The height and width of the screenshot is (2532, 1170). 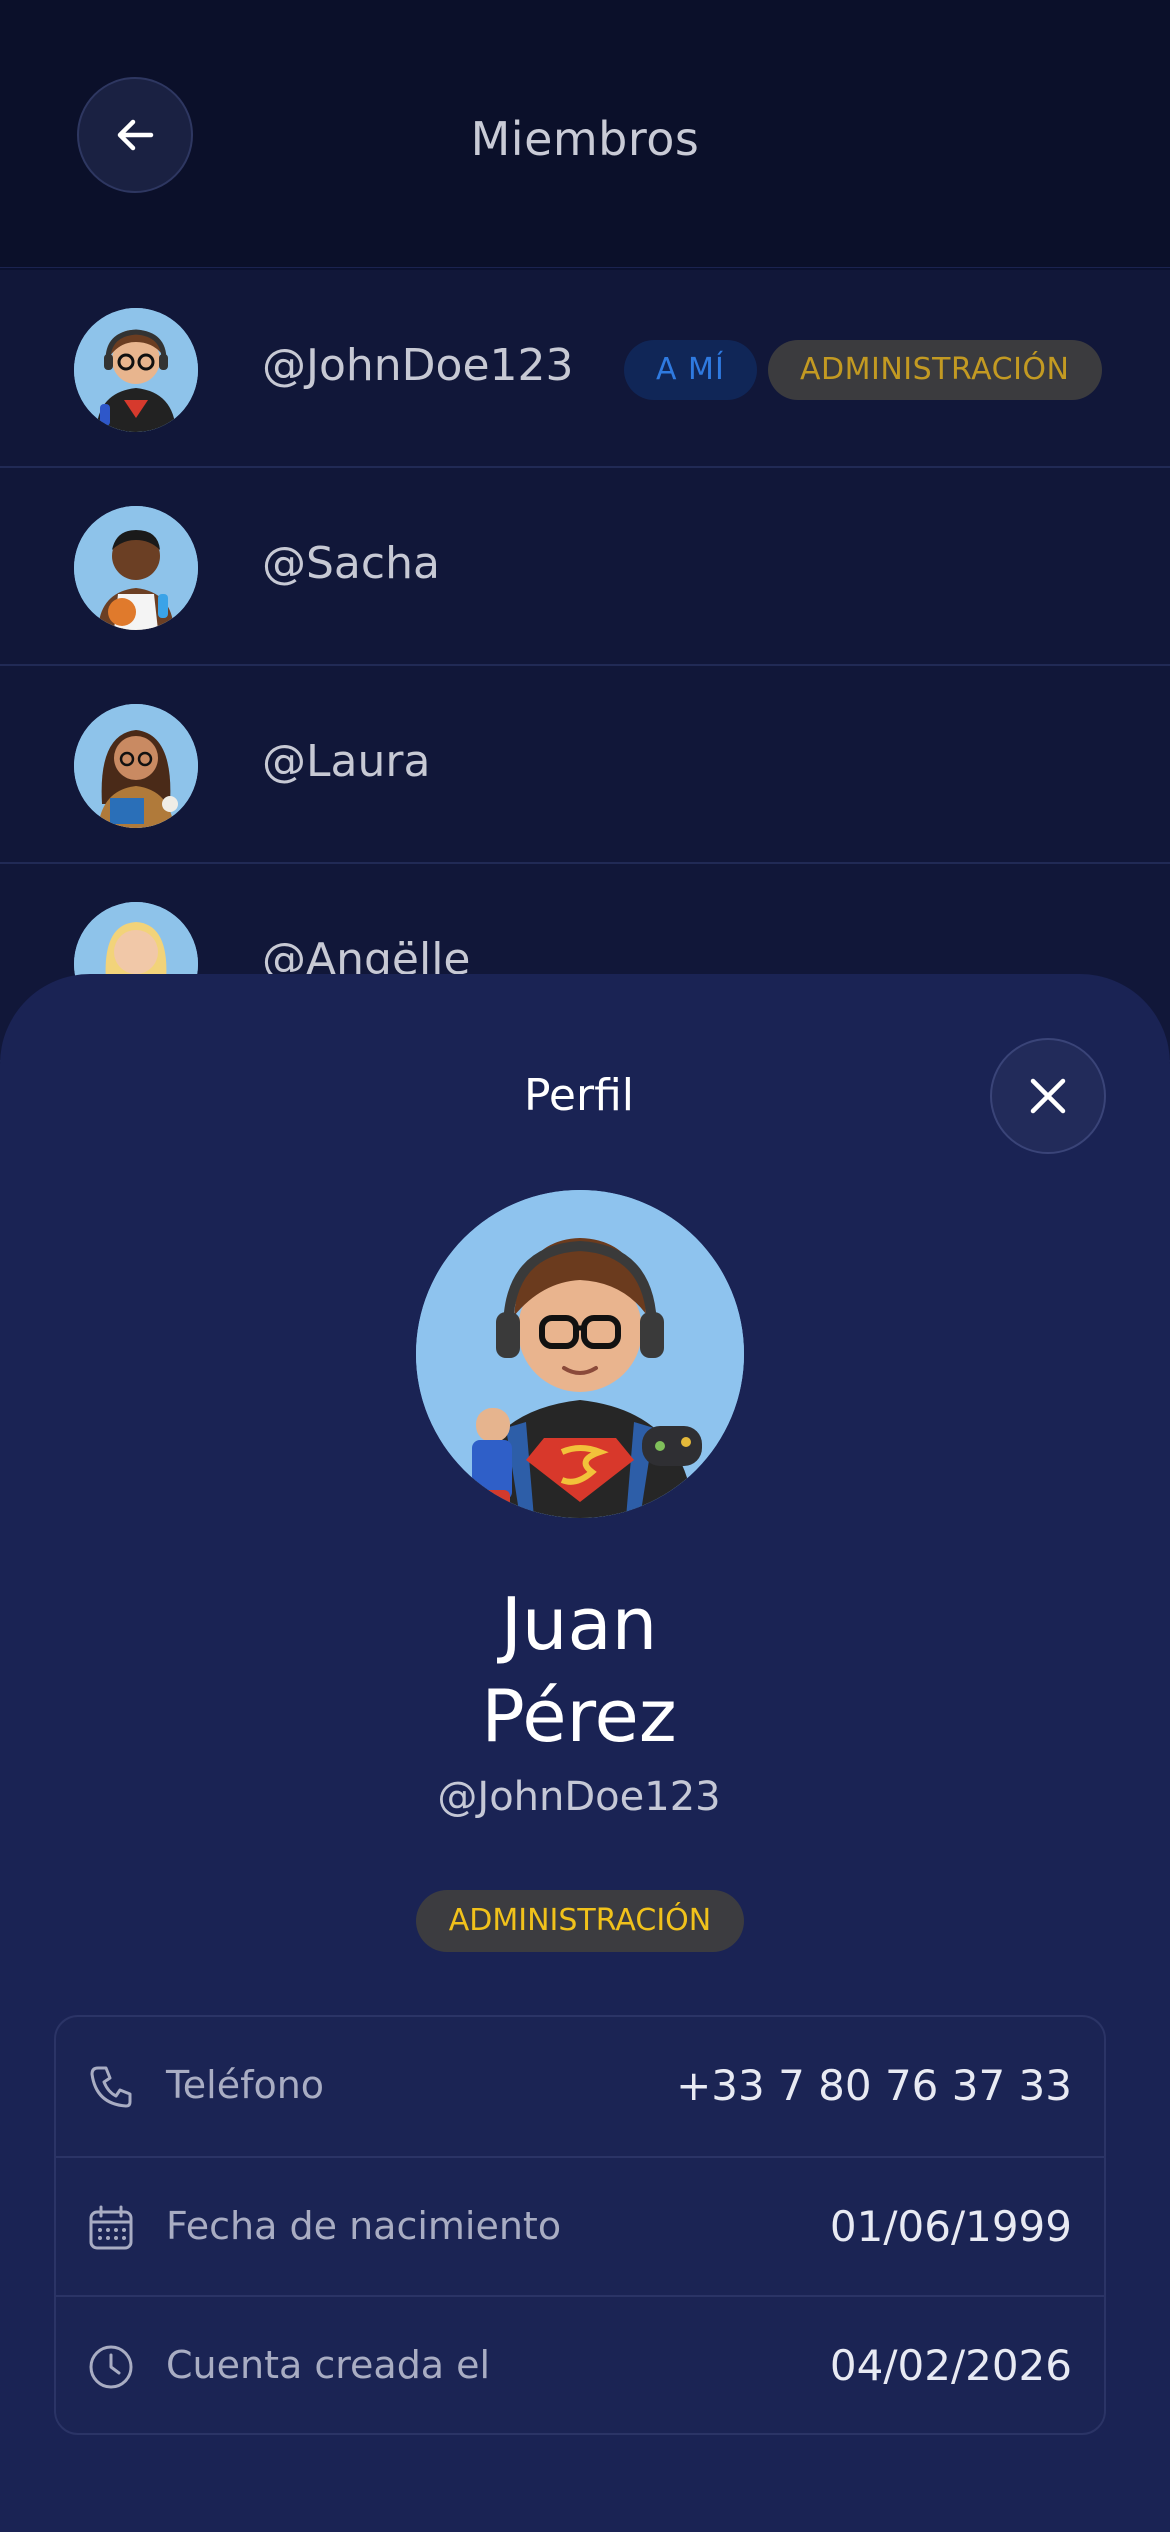 I want to click on profile-first-name: Juan, so click(x=579, y=1624).